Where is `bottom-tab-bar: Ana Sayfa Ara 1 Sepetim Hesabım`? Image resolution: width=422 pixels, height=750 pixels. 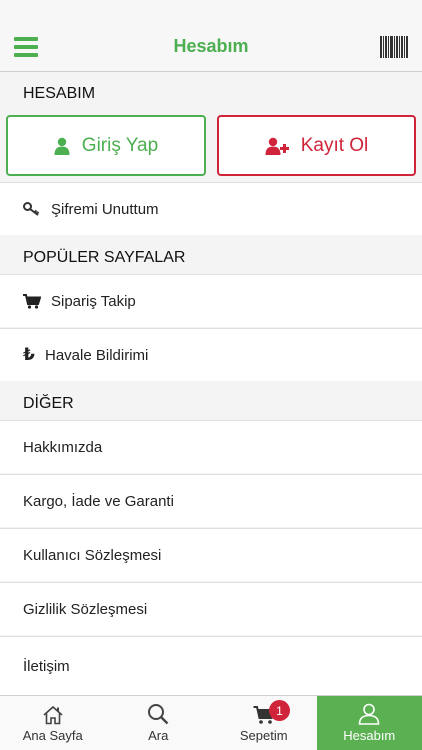 bottom-tab-bar: Ana Sayfa Ara 1 Sepetim Hesabım is located at coordinates (211, 722).